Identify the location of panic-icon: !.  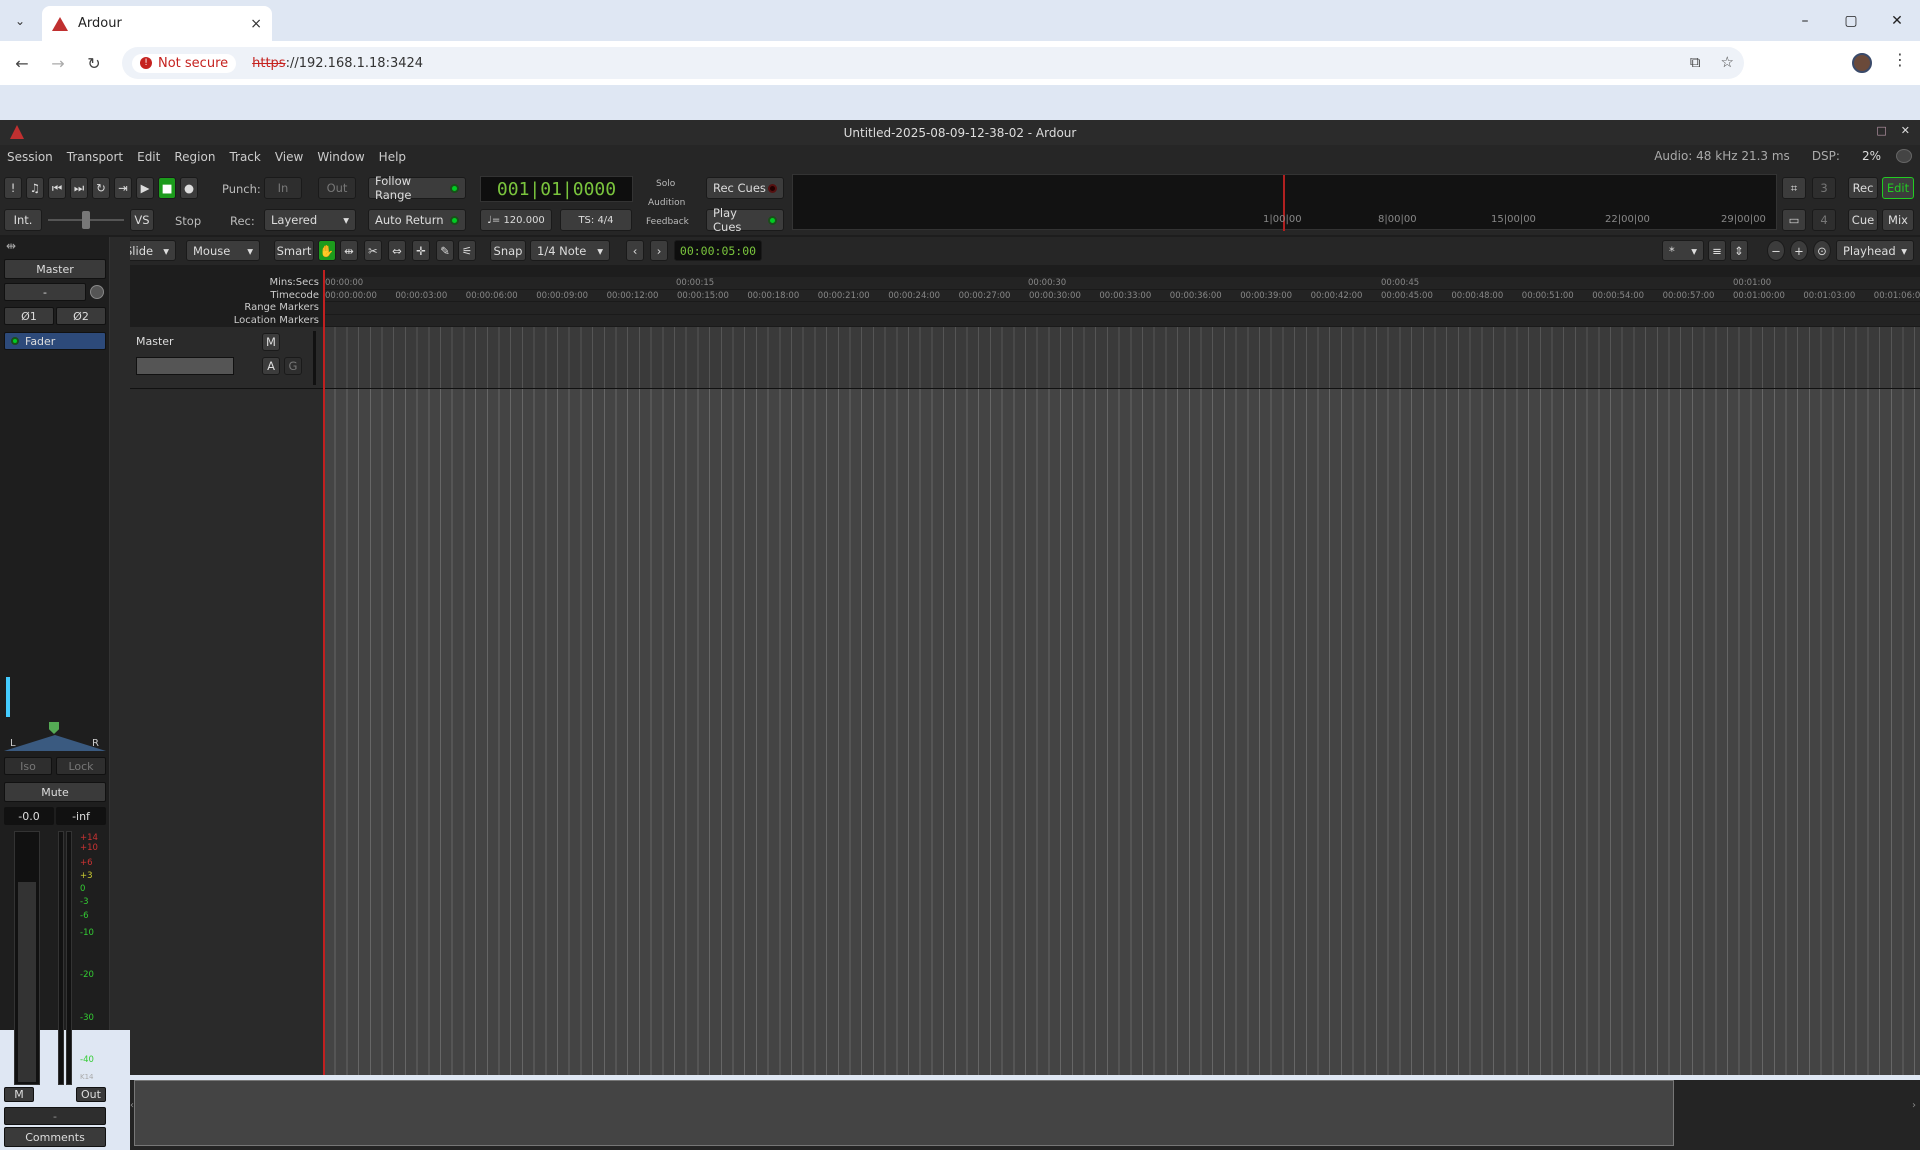
(13, 188).